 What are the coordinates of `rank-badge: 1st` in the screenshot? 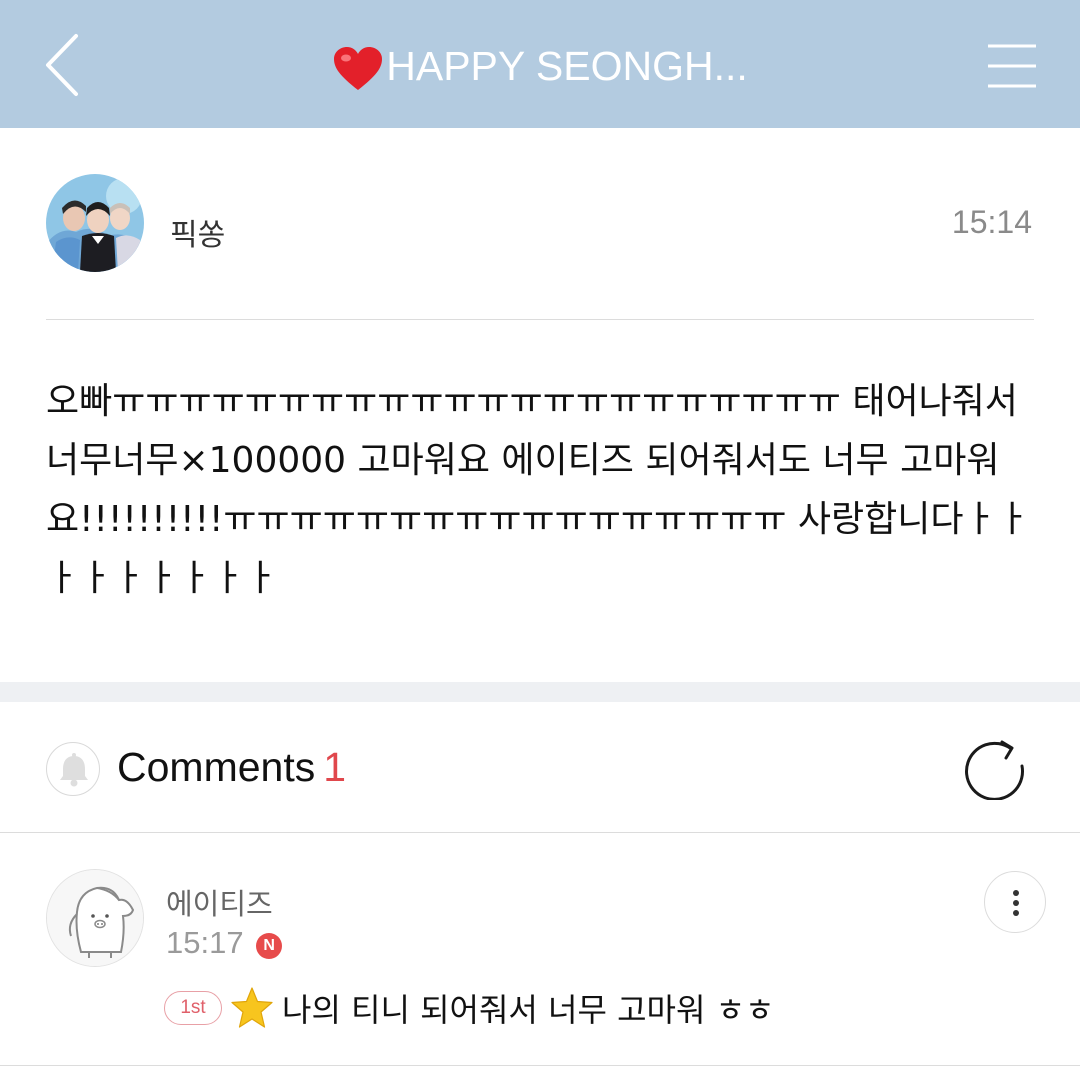 It's located at (193, 1008).